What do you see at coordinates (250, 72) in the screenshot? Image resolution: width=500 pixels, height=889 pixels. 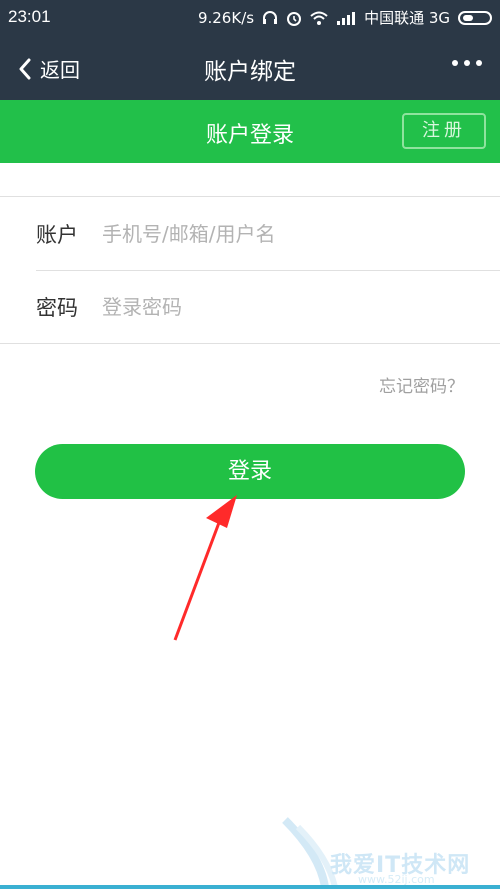 I see `page-title: 账户绑定` at bounding box center [250, 72].